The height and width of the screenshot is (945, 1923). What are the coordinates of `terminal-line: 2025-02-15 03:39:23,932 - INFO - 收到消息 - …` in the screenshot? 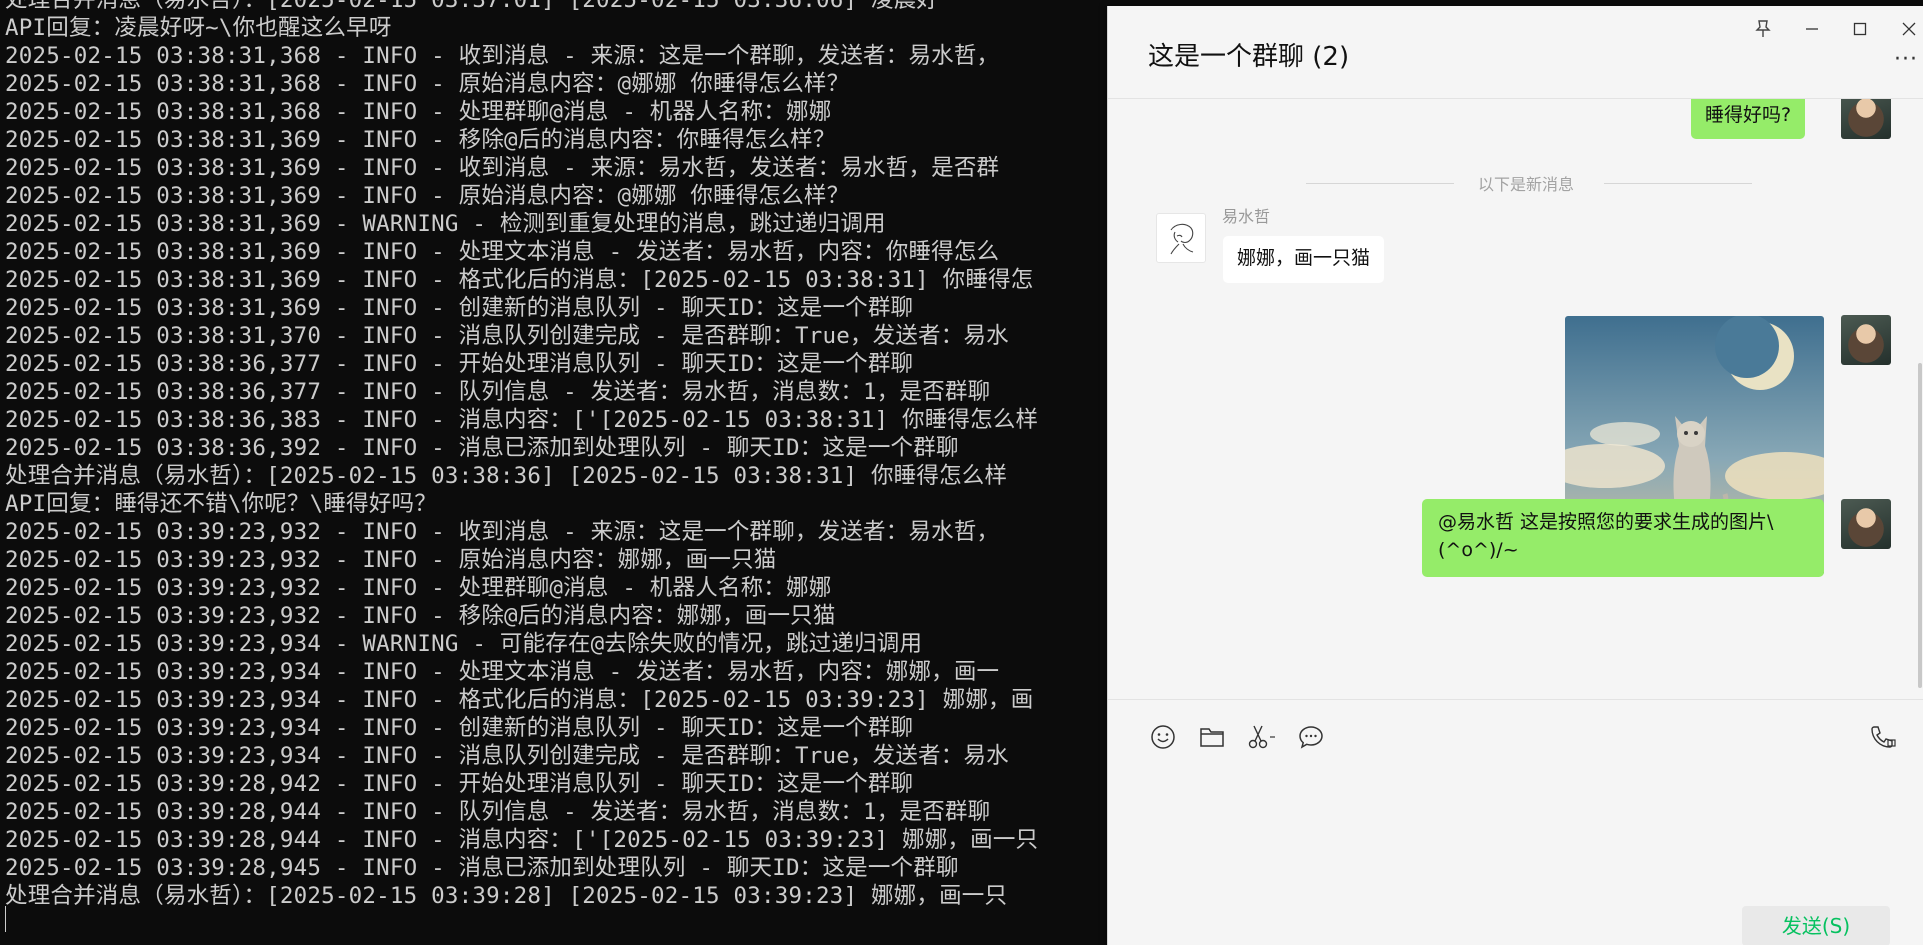 It's located at (502, 532).